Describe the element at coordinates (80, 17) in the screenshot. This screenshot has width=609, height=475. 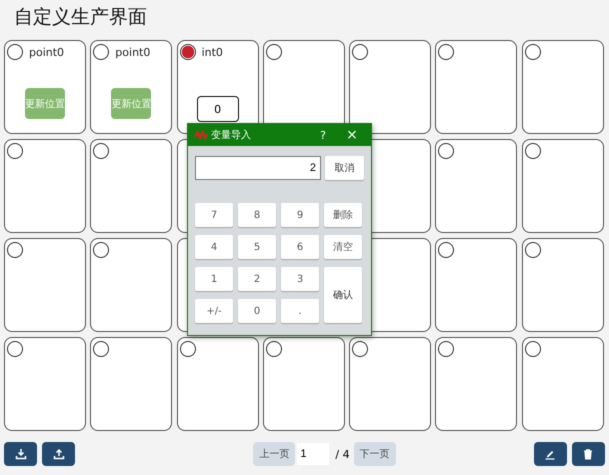
I see `page-title: 自定义生产界面` at that location.